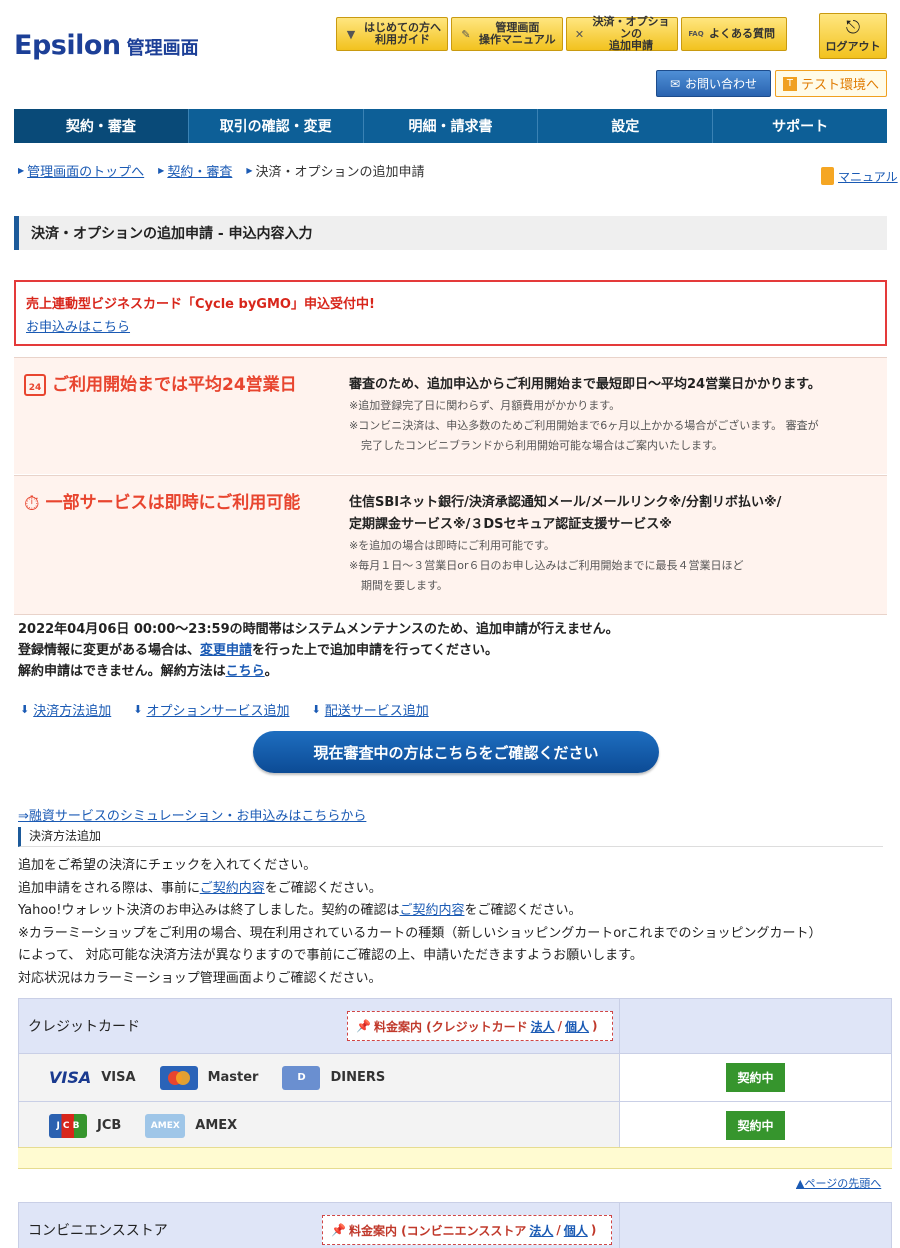  Describe the element at coordinates (450, 313) in the screenshot. I see `campaign-notice: 売上連動型ビジネスカード「Cycle byGMO」申込受付中! お申込みはこちら` at that location.